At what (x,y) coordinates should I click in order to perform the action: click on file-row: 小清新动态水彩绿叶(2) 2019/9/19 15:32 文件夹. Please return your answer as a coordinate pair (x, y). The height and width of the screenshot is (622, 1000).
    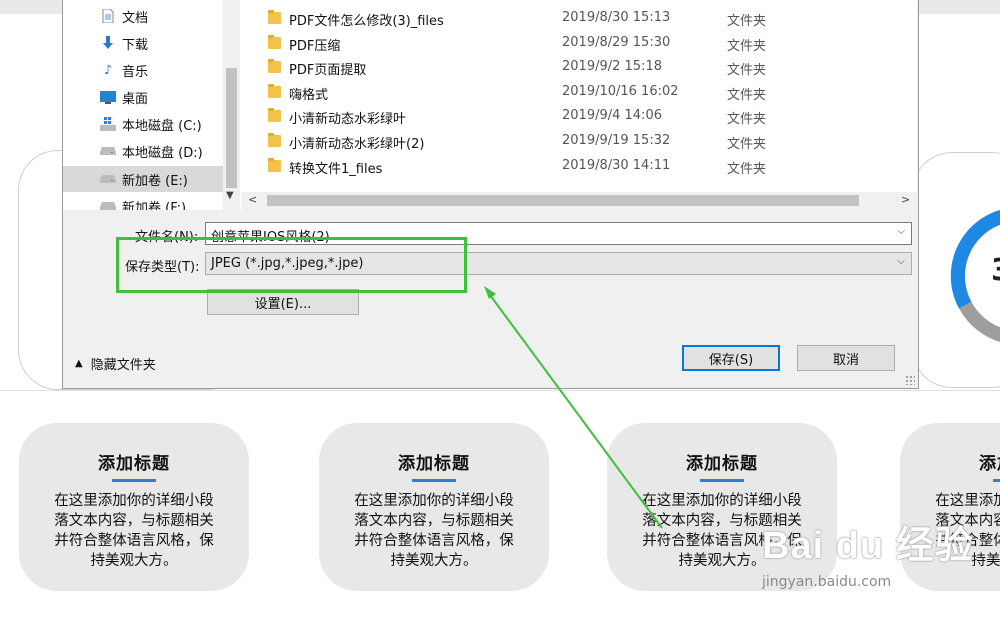
    Looking at the image, I should click on (579, 141).